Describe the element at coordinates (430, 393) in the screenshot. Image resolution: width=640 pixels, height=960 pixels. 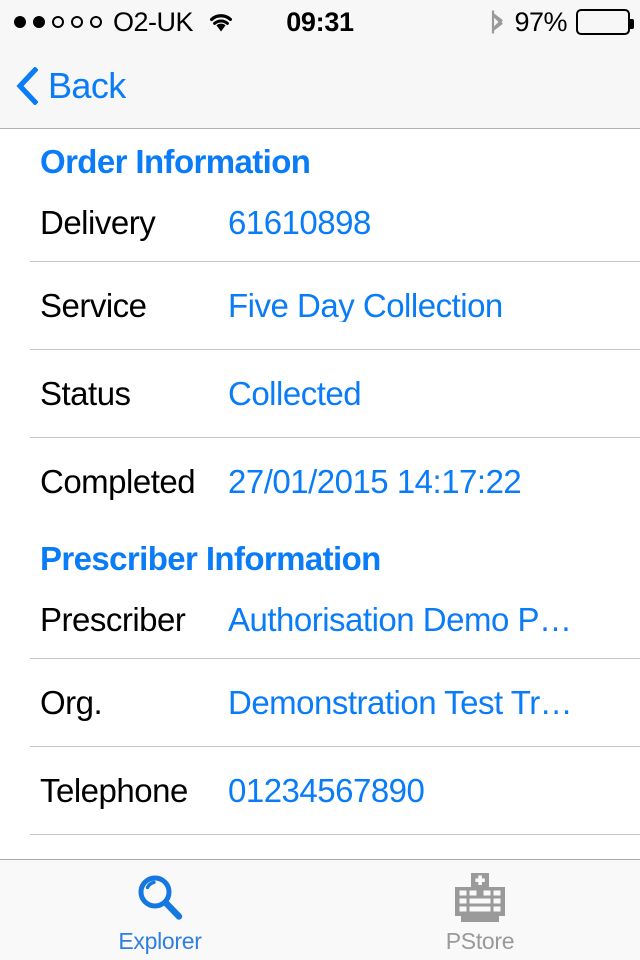
I see `row-value: Collected` at that location.